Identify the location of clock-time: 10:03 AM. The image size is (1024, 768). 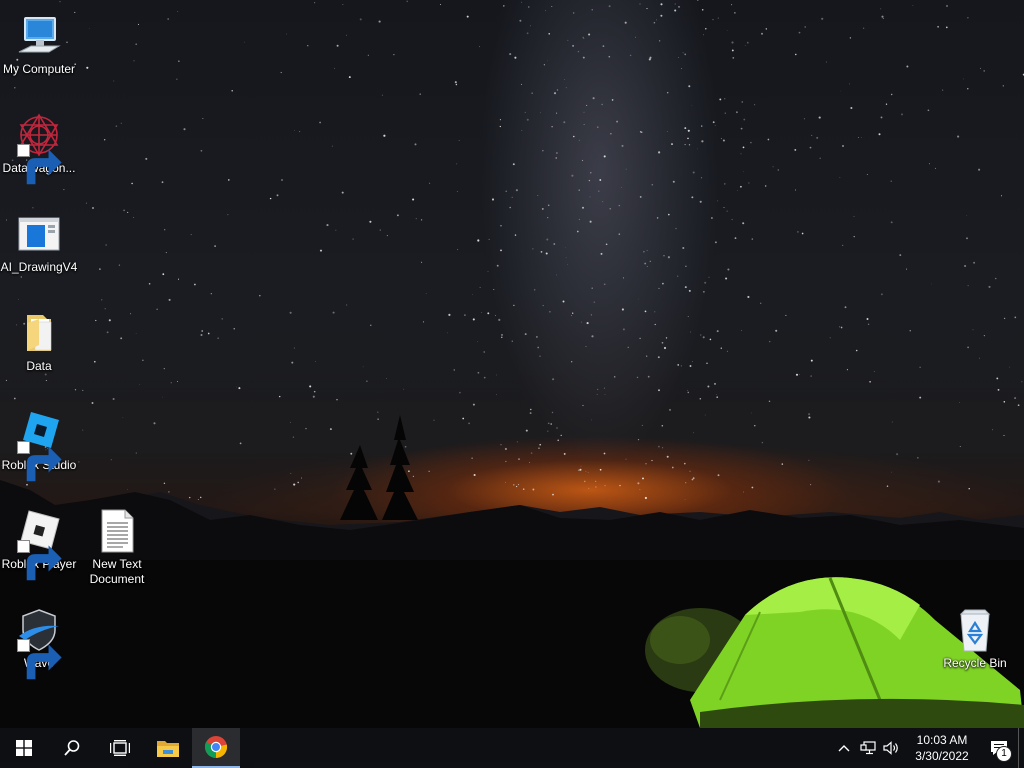
(942, 740).